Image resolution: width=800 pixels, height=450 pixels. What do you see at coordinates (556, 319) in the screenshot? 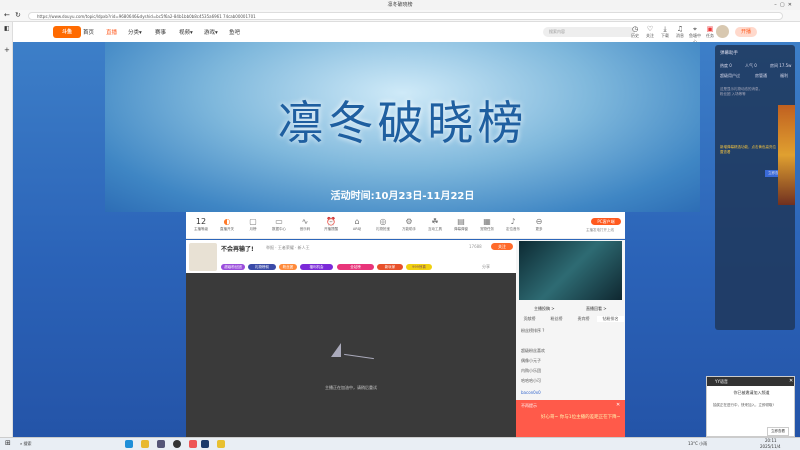
I see `tab-fans: 粉丝榜` at bounding box center [556, 319].